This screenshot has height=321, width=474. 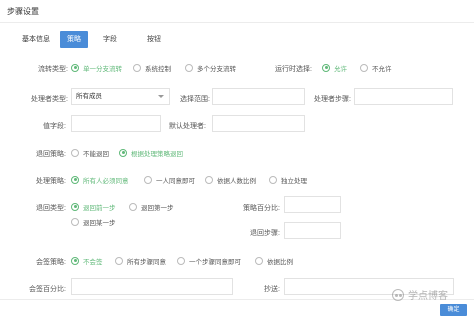 I want to click on strategy-percent-input, so click(x=312, y=204).